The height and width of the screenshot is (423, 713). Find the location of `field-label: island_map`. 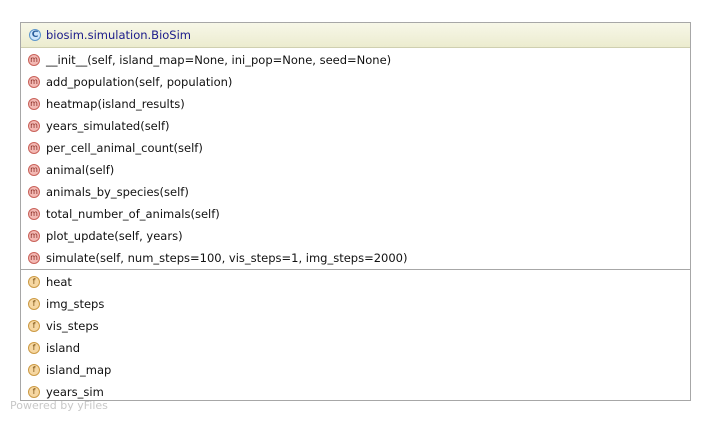

field-label: island_map is located at coordinates (79, 370).